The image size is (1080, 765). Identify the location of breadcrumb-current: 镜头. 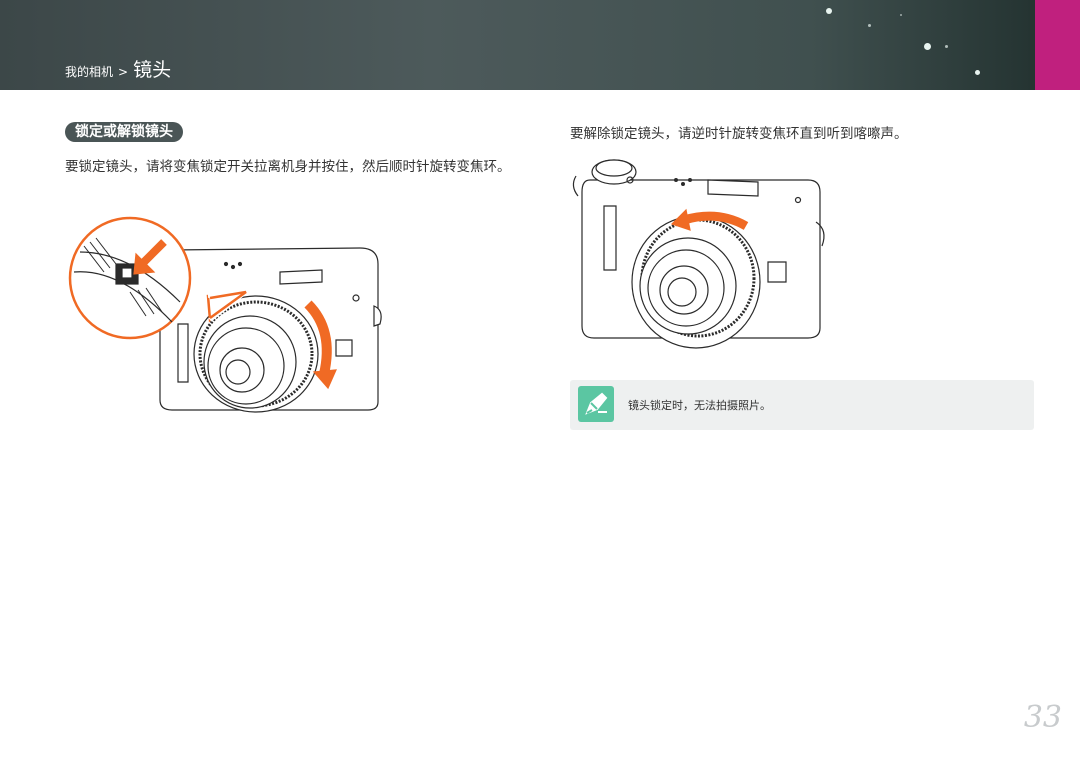
(152, 70).